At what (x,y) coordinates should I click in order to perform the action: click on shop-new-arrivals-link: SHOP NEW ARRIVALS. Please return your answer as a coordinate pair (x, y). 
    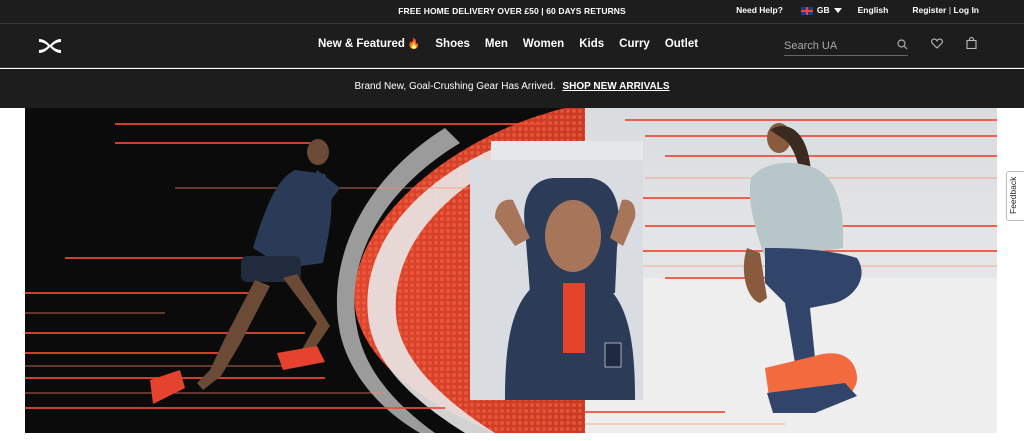
    Looking at the image, I should click on (615, 86).